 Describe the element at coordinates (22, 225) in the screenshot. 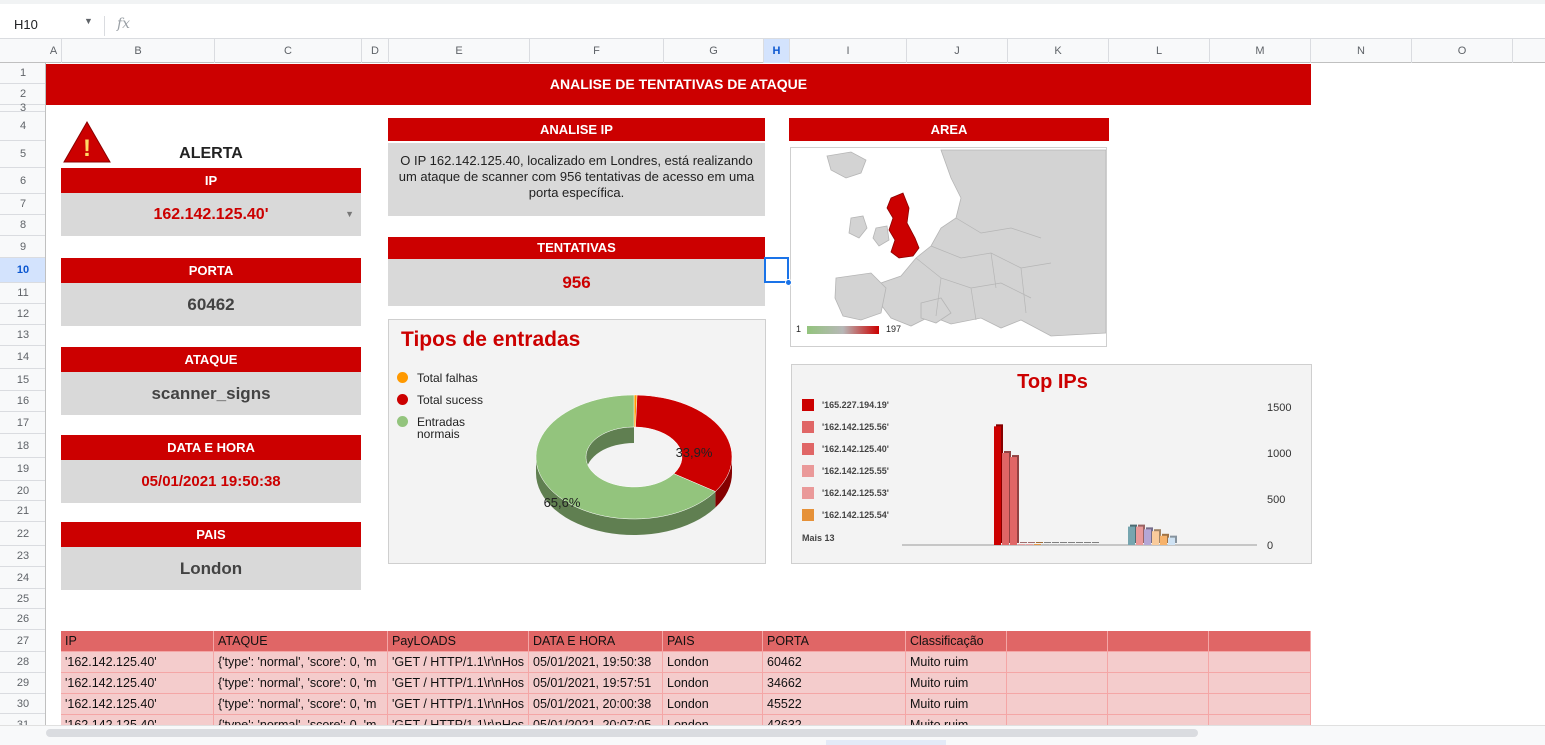

I see `row-header-8: 8` at that location.